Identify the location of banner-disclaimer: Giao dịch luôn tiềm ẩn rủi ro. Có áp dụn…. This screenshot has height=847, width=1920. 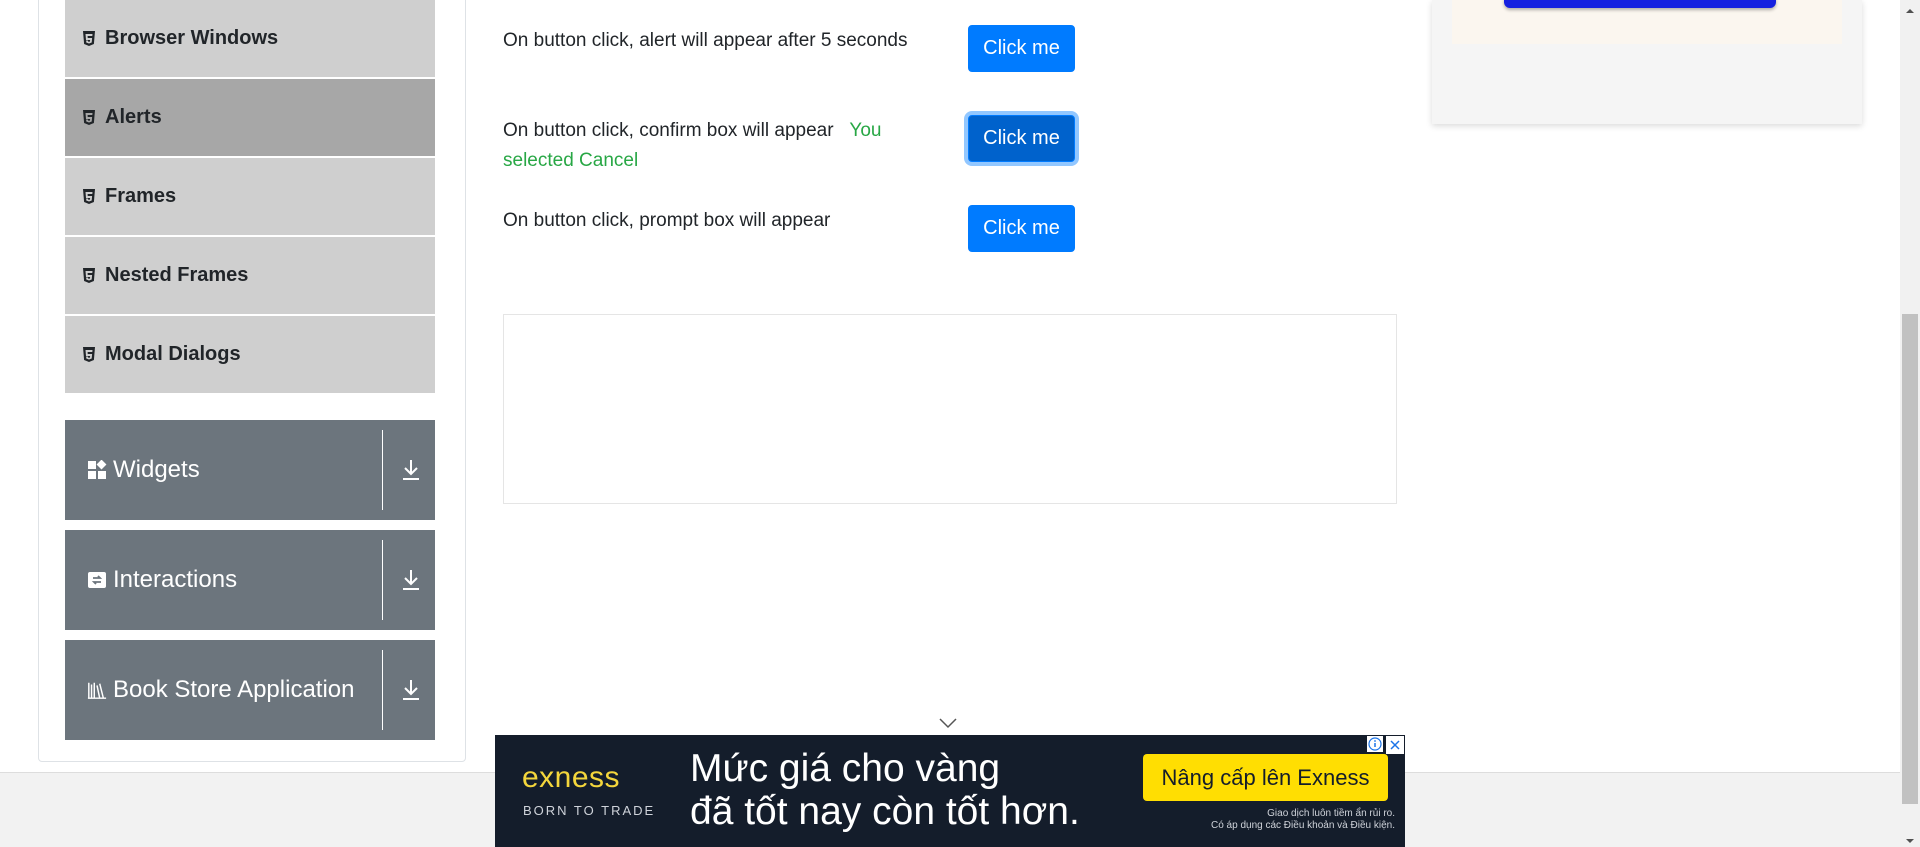
(1302, 819).